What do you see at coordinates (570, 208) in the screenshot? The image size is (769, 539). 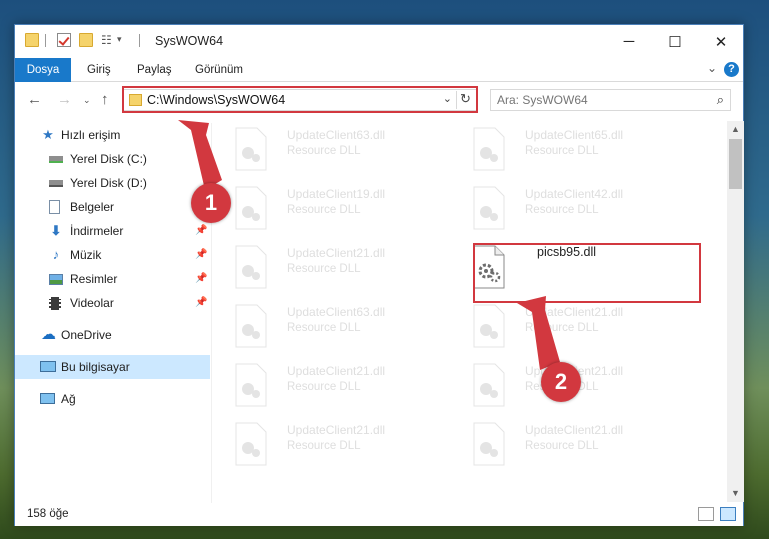 I see `list-item: UpdateClient42.dll Resource DLL` at bounding box center [570, 208].